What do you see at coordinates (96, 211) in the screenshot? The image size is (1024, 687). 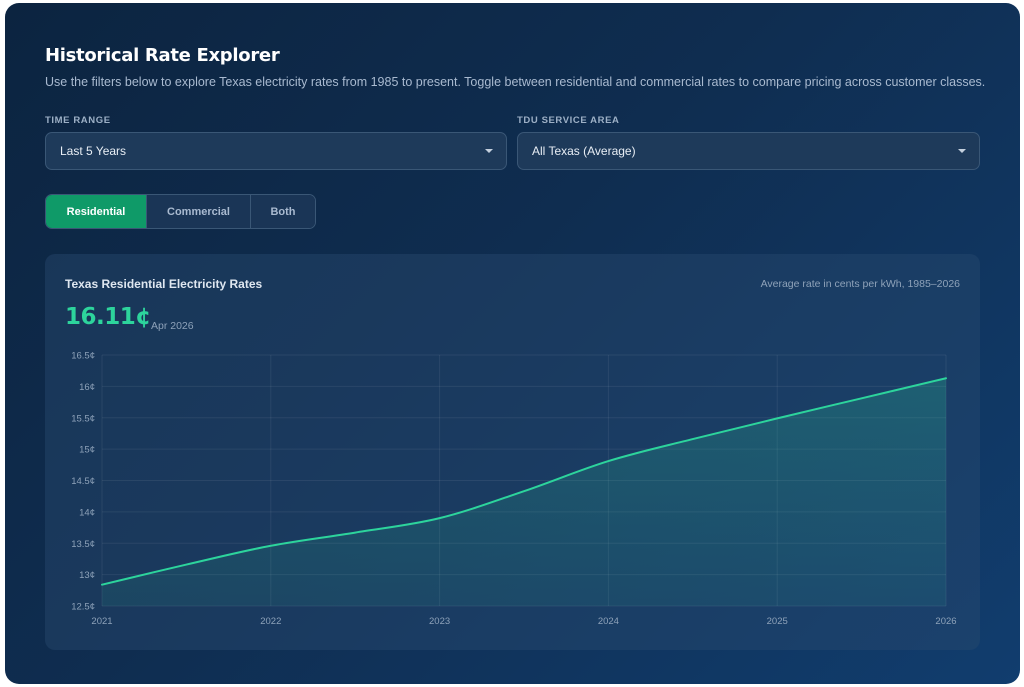 I see `toggle-residential: Residential` at bounding box center [96, 211].